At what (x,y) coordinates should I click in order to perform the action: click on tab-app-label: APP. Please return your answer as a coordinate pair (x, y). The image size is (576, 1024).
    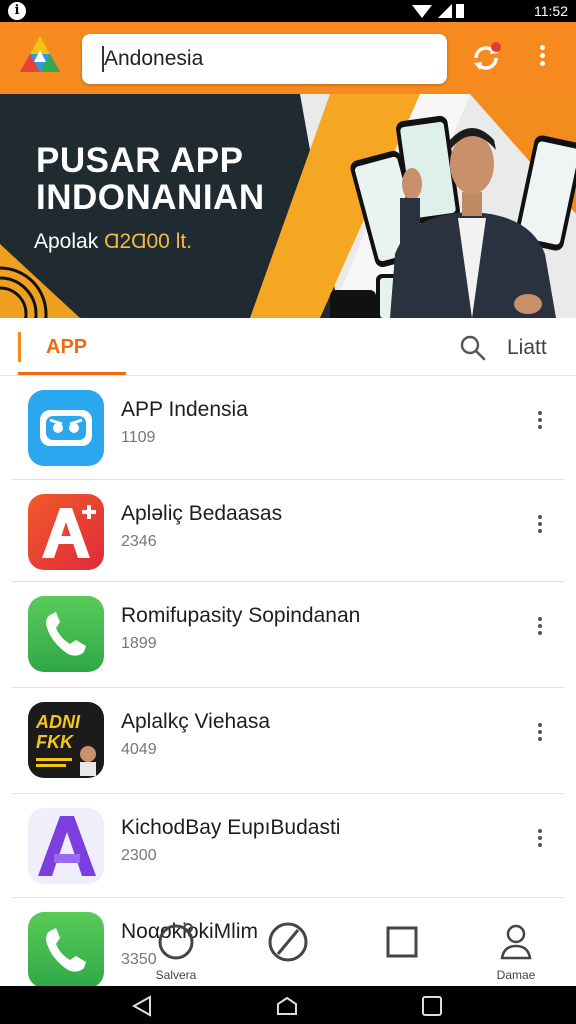
    Looking at the image, I should click on (67, 347).